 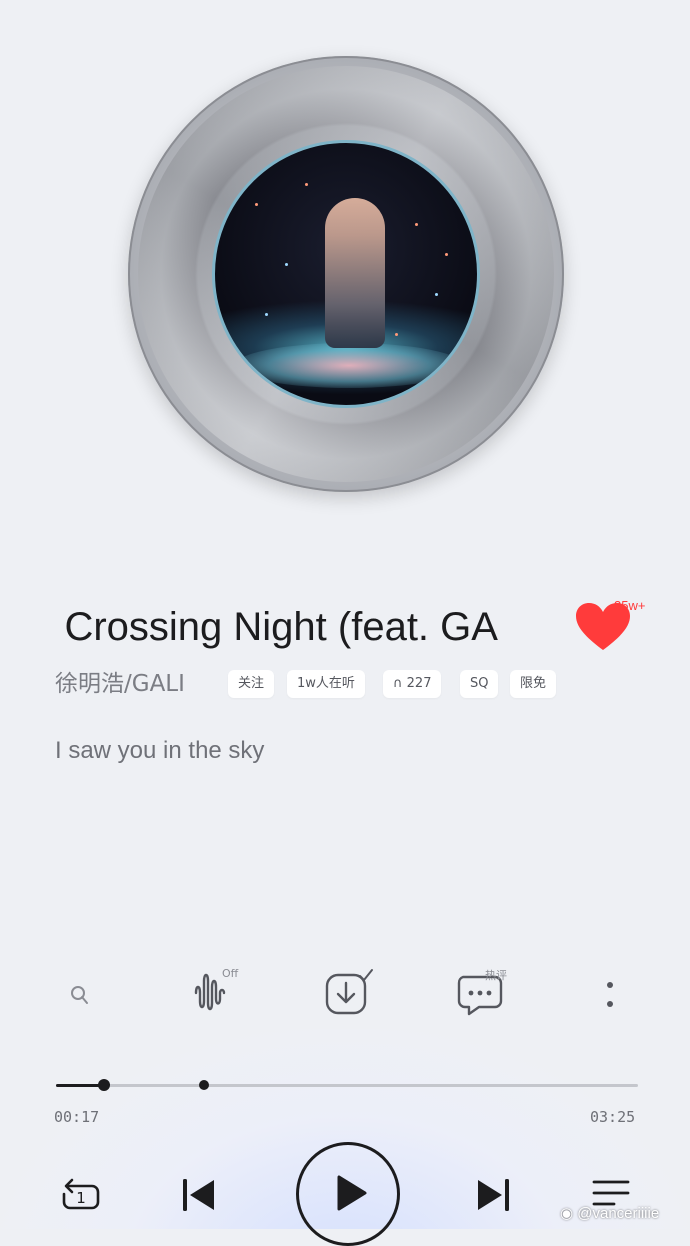 I want to click on download-icon, so click(x=349, y=992).